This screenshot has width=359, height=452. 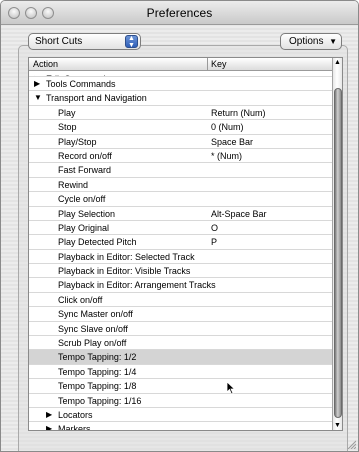 What do you see at coordinates (180, 314) in the screenshot?
I see `table-row: Sync Master on/off` at bounding box center [180, 314].